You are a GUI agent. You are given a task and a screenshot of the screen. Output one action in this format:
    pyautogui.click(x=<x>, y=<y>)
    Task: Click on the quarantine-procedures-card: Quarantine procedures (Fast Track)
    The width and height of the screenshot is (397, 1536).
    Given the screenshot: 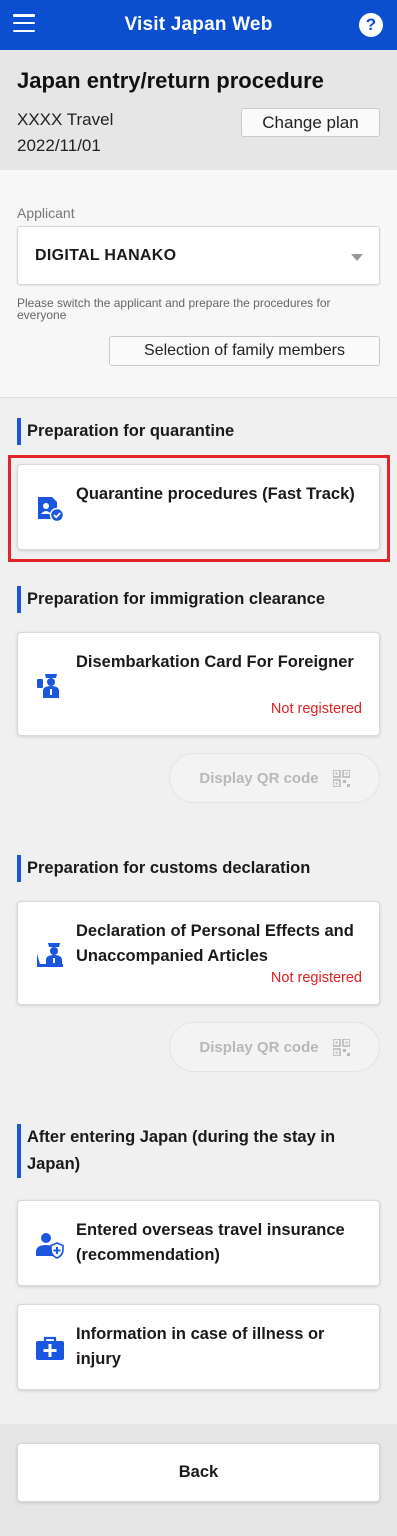 What is the action you would take?
    pyautogui.click(x=198, y=507)
    